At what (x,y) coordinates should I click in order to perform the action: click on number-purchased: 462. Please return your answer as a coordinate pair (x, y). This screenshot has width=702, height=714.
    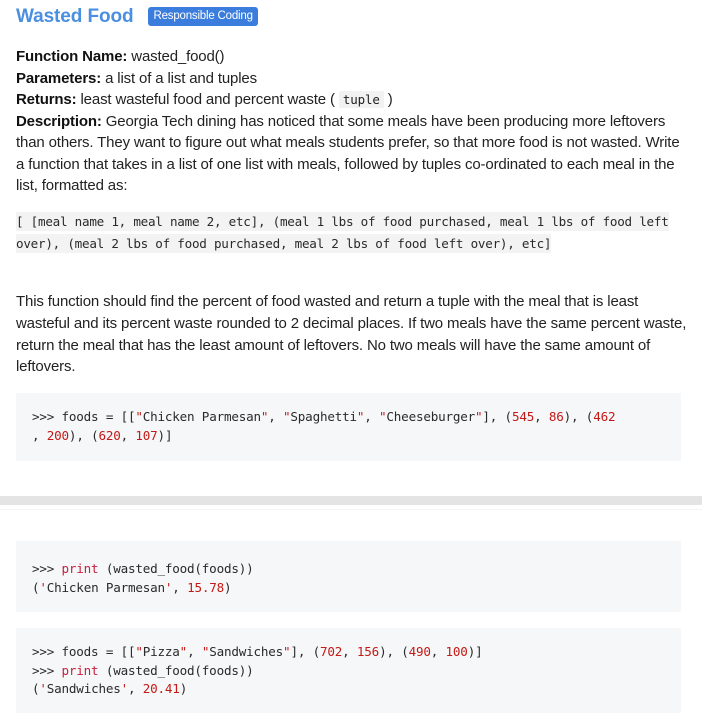
    Looking at the image, I should click on (604, 416).